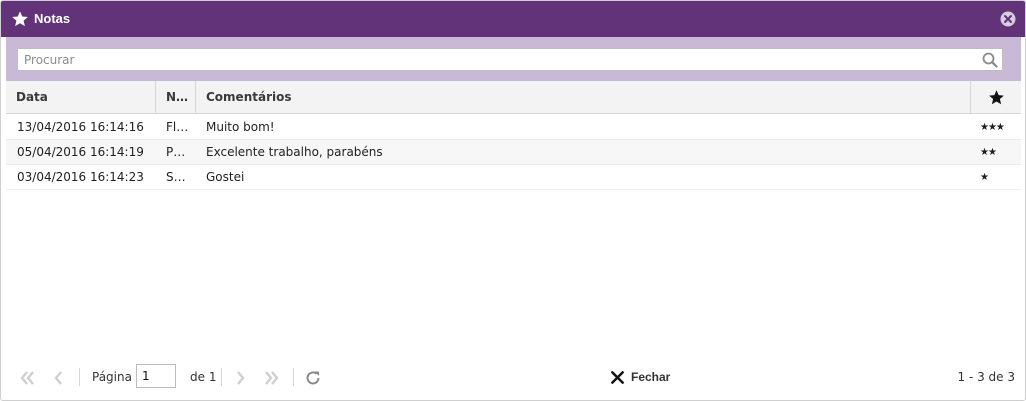 This screenshot has width=1026, height=401. What do you see at coordinates (510, 59) in the screenshot?
I see `search-input` at bounding box center [510, 59].